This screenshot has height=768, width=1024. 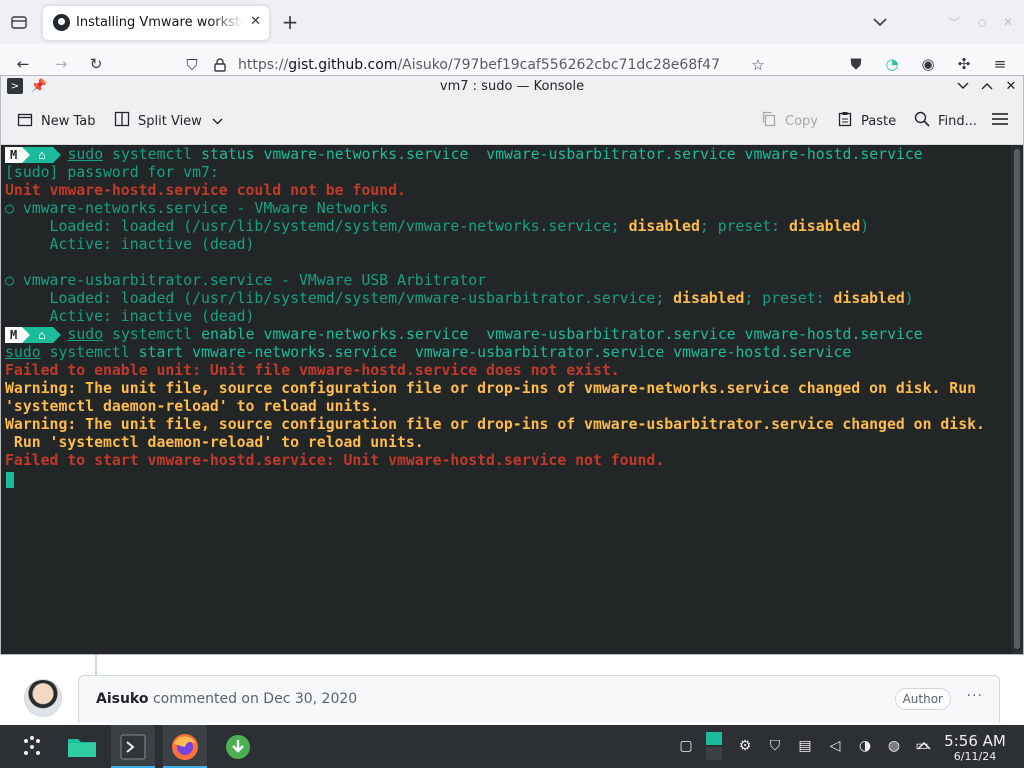 I want to click on tab-list-icon, so click(x=19, y=22).